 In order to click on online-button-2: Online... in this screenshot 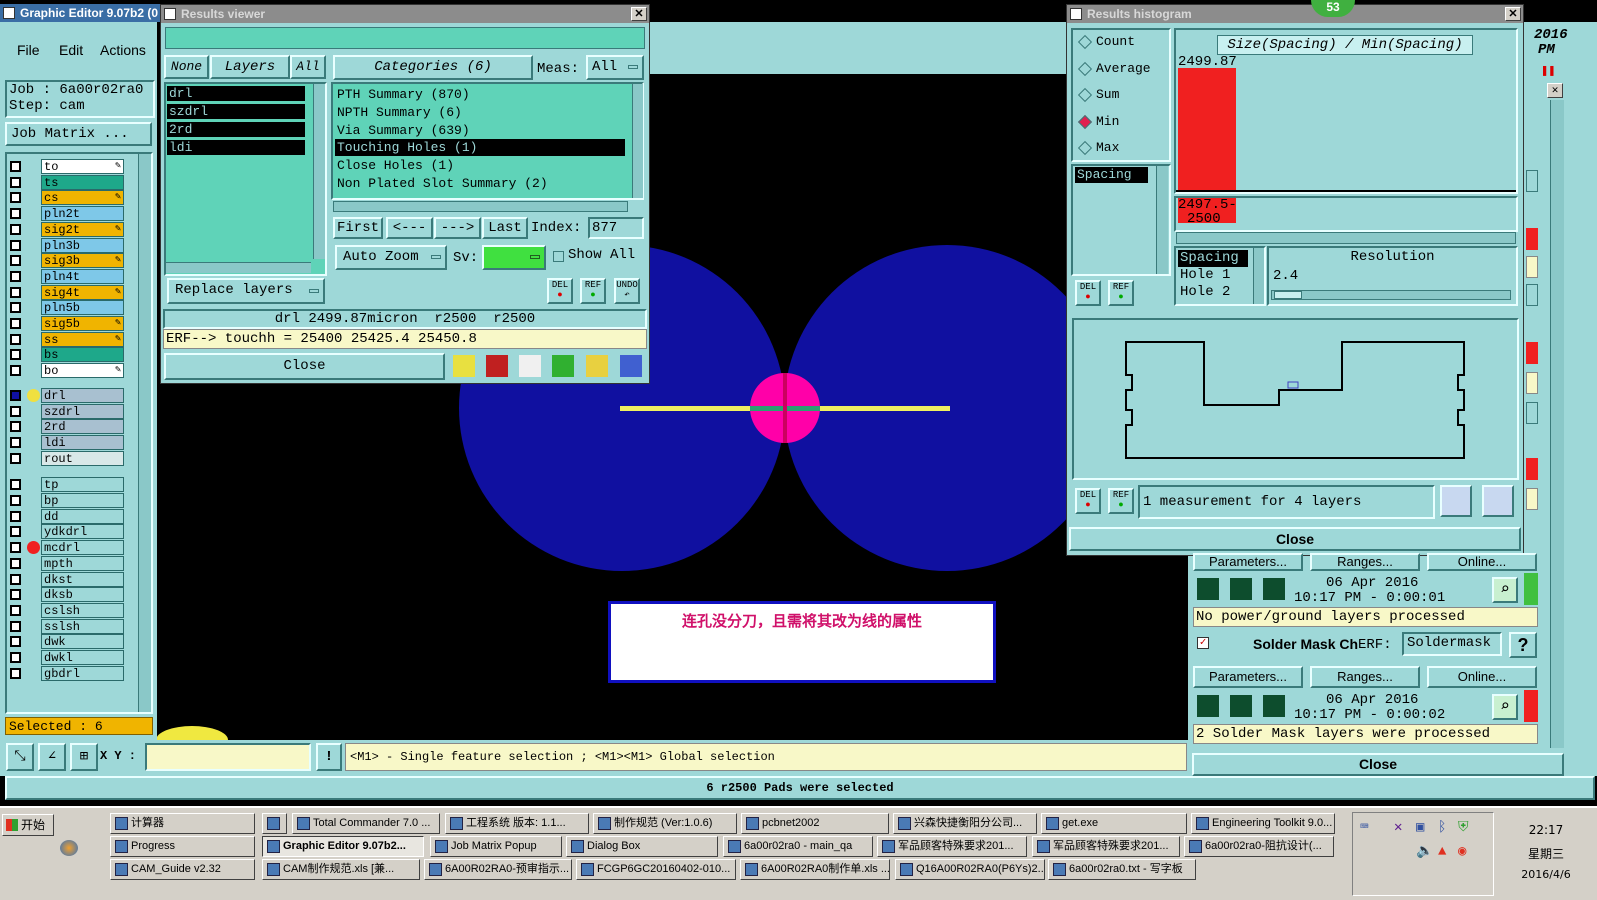, I will do `click(1482, 677)`.